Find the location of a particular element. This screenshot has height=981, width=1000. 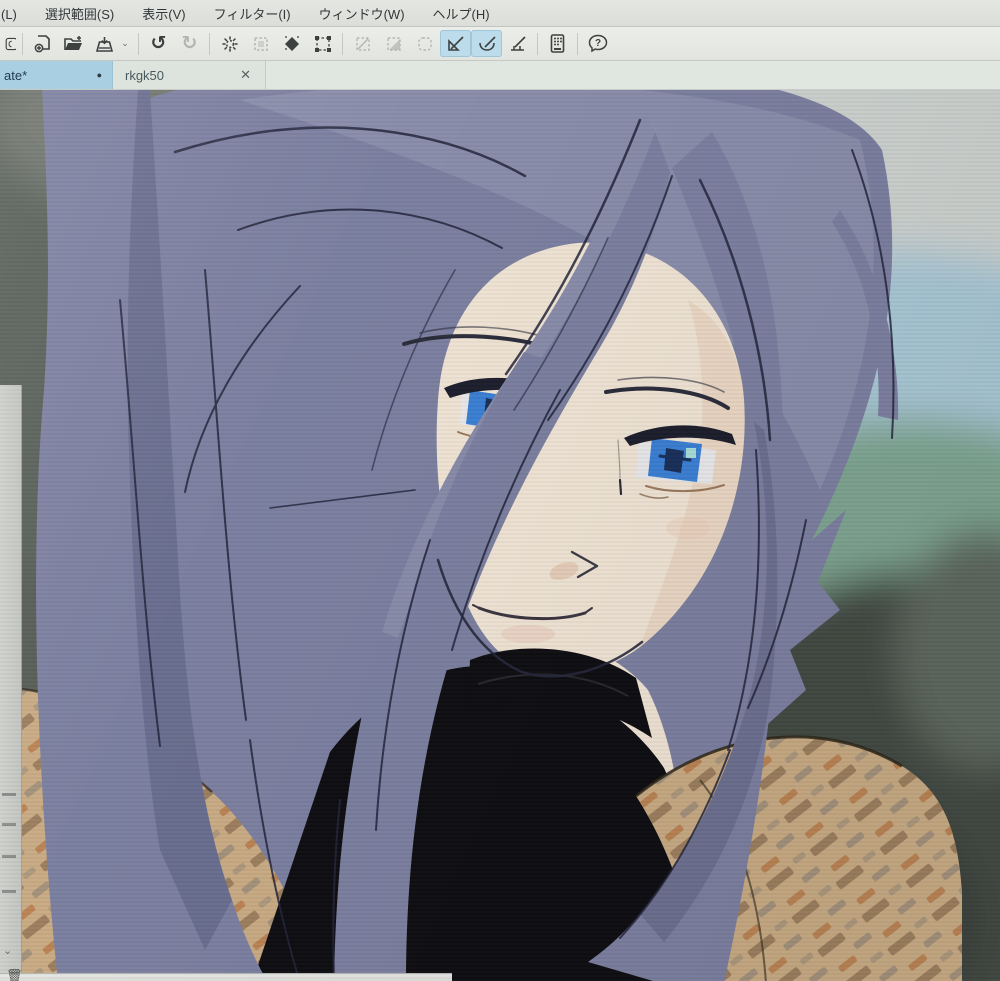

undo-icon: ↺ is located at coordinates (158, 43).